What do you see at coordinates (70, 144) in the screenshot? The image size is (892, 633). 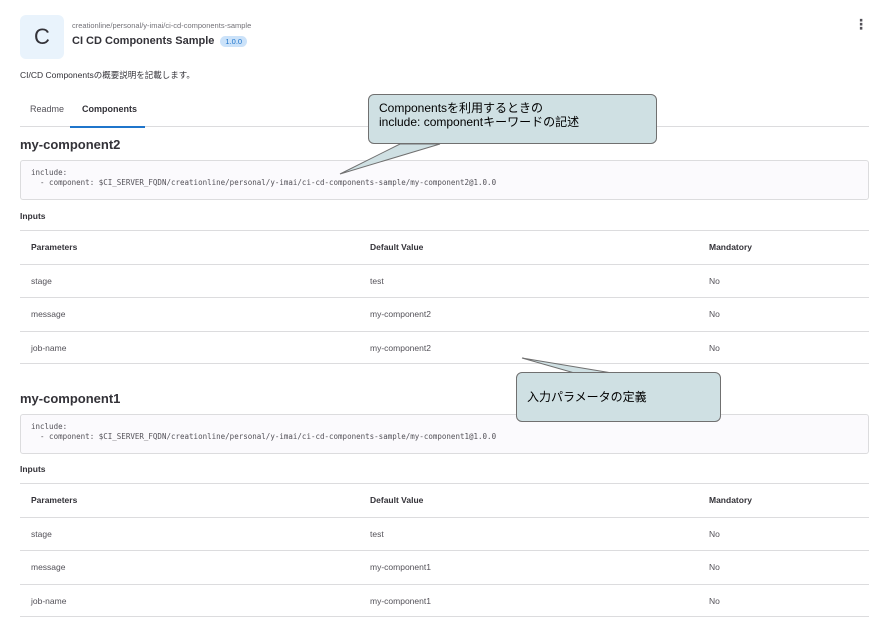 I see `component-title: my-component2` at bounding box center [70, 144].